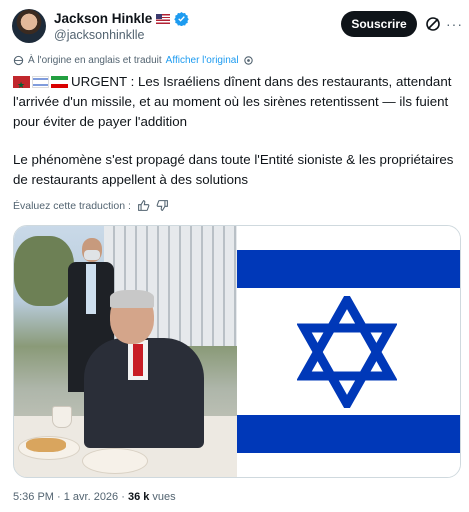 The image size is (469, 512). I want to click on us-flag-icon, so click(163, 18).